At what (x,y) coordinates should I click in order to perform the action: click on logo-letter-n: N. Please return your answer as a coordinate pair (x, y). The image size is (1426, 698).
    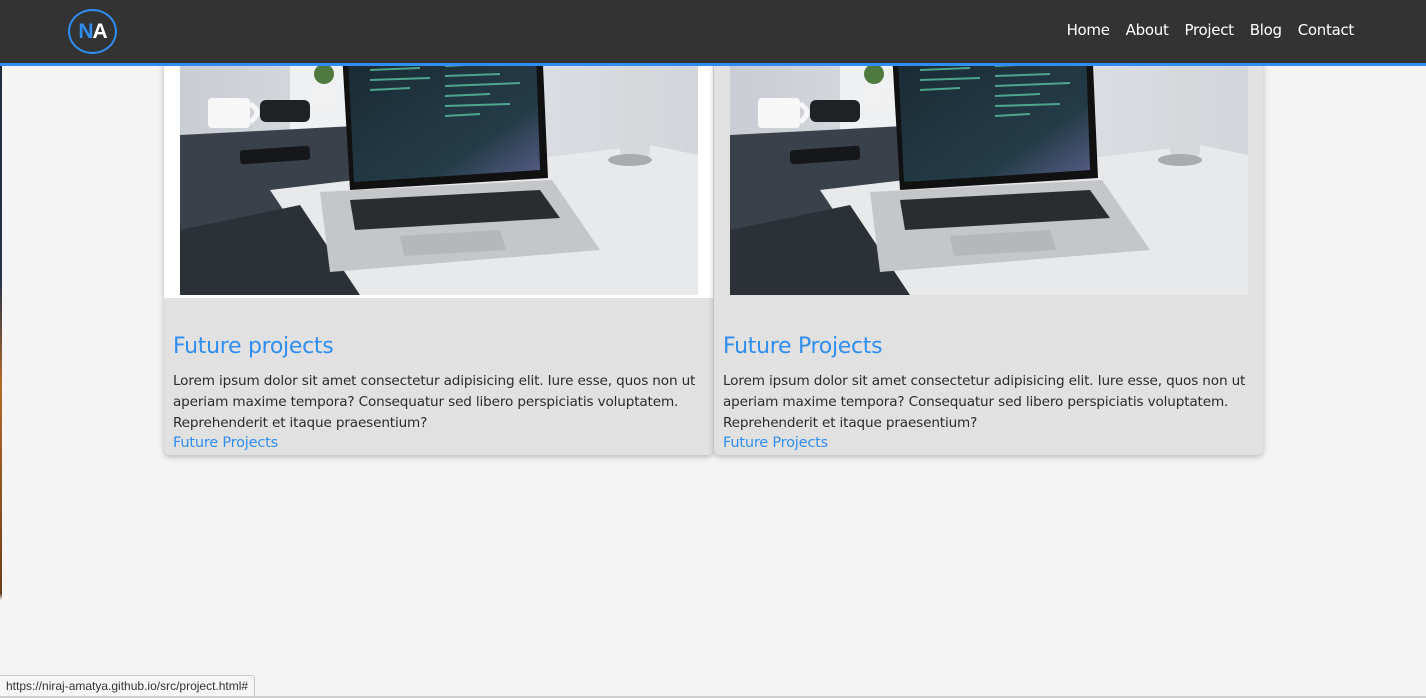
    Looking at the image, I should click on (85, 31).